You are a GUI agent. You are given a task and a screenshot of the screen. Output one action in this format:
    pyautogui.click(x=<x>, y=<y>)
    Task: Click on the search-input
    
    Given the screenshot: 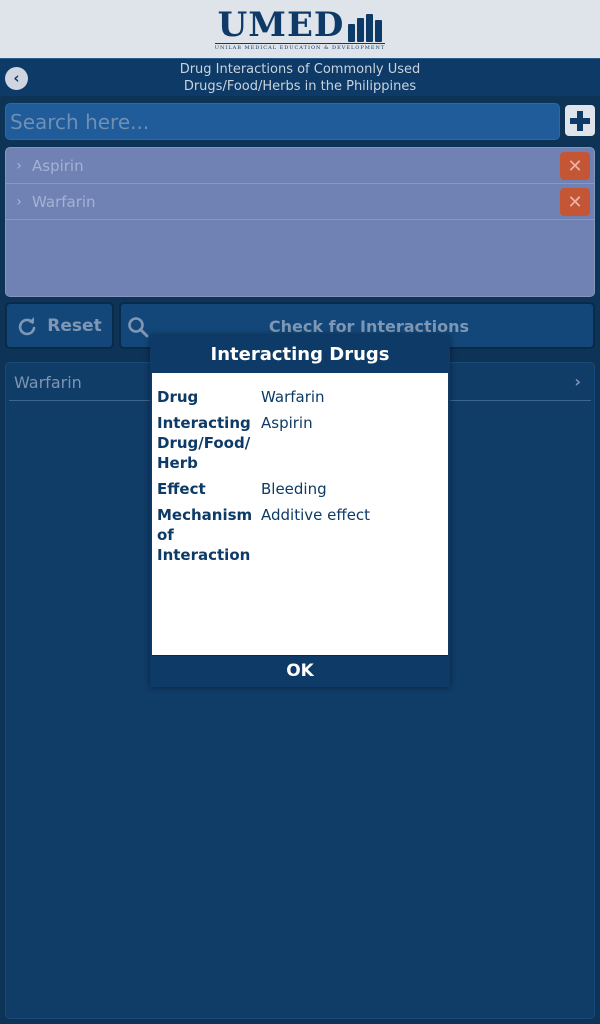 What is the action you would take?
    pyautogui.click(x=282, y=121)
    